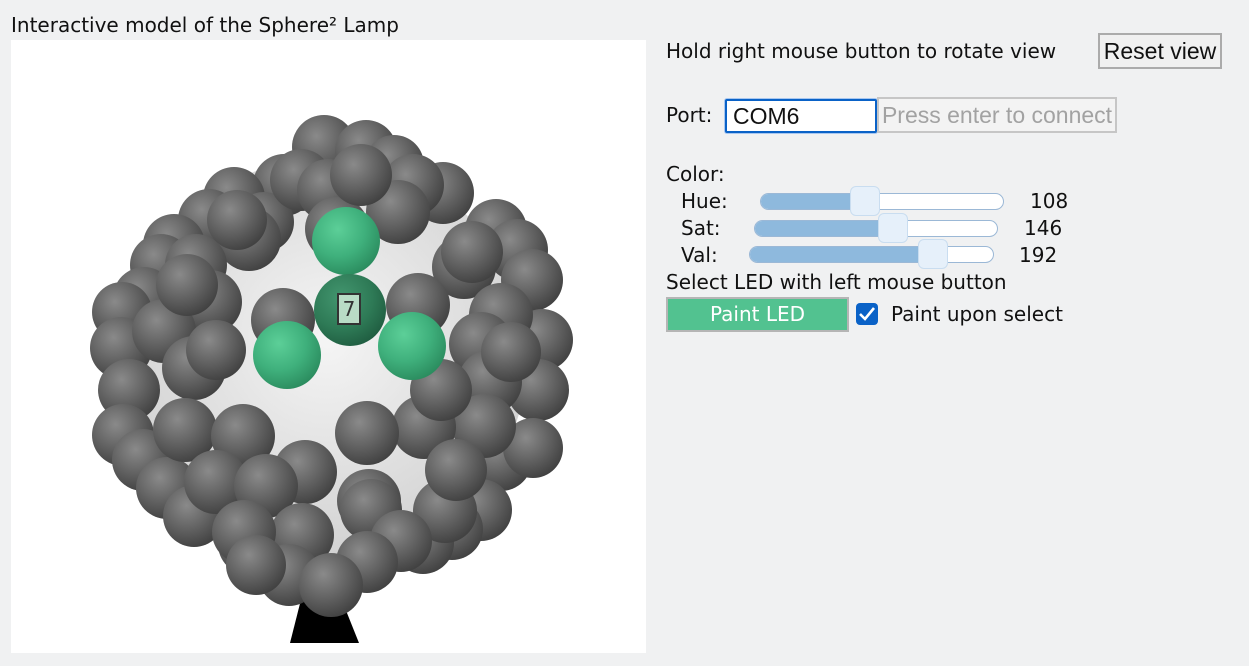 This screenshot has width=1249, height=666. What do you see at coordinates (1038, 255) in the screenshot?
I see `val-value: 192` at bounding box center [1038, 255].